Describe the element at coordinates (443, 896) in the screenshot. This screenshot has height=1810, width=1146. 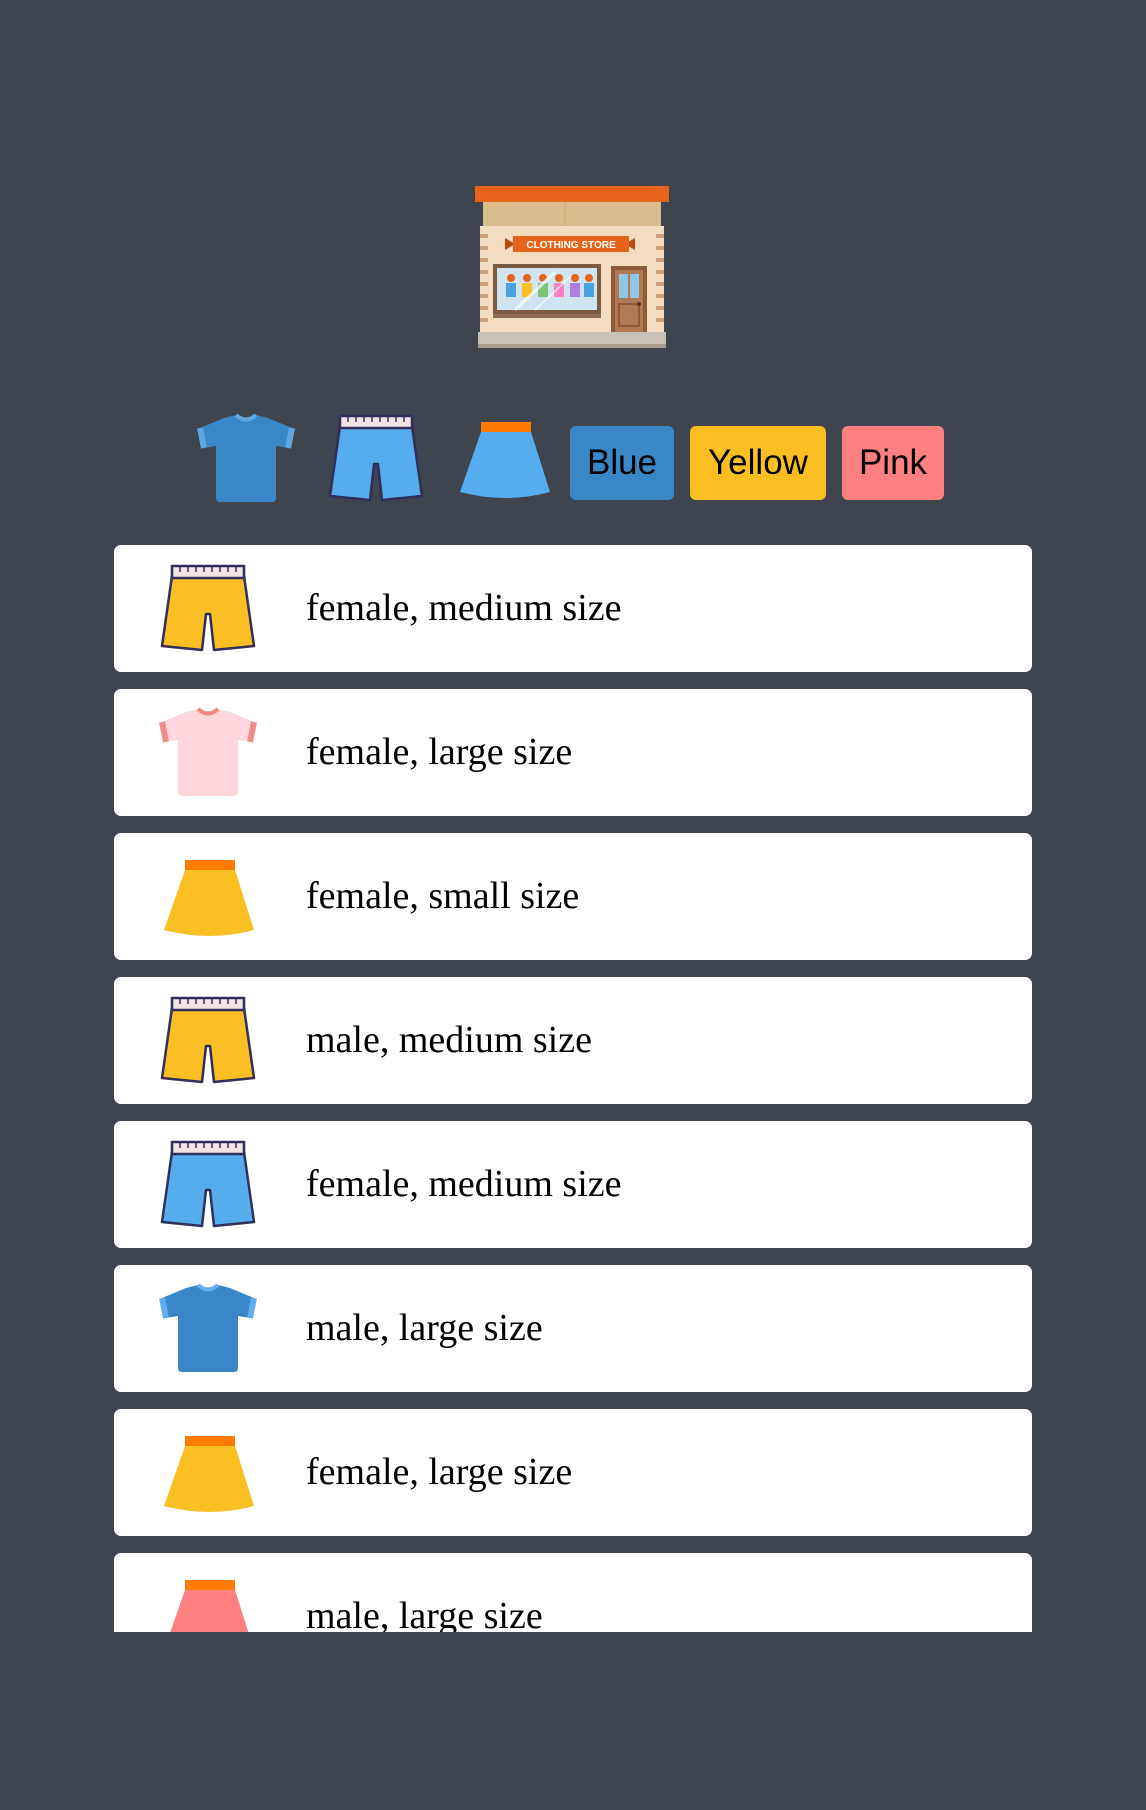
I see `item-description: female, small size` at that location.